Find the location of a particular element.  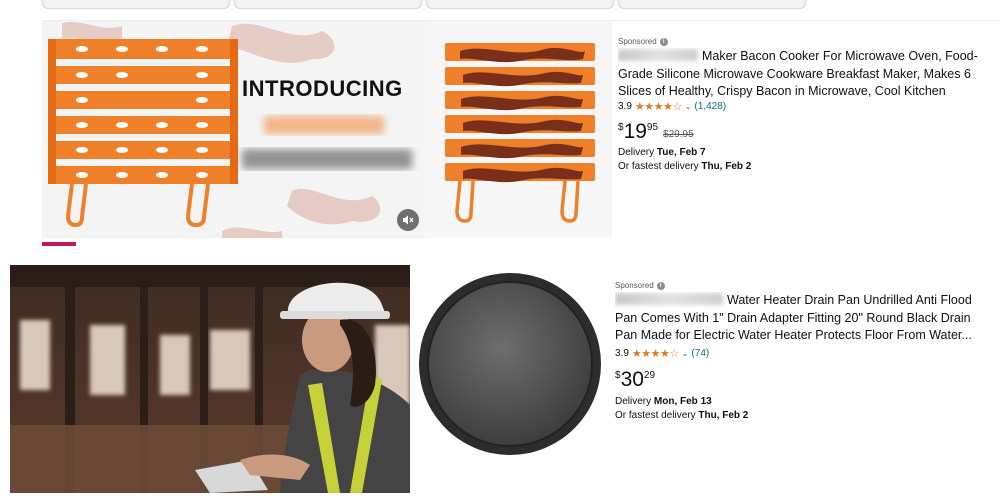

price-whole: 19 is located at coordinates (635, 131).